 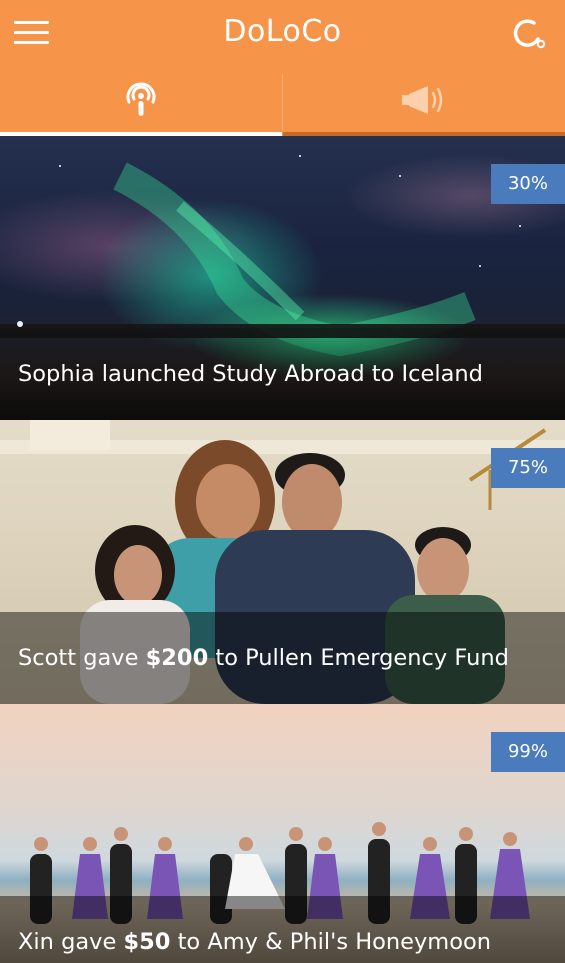 I want to click on app-title: DoLoCo, so click(x=282, y=31).